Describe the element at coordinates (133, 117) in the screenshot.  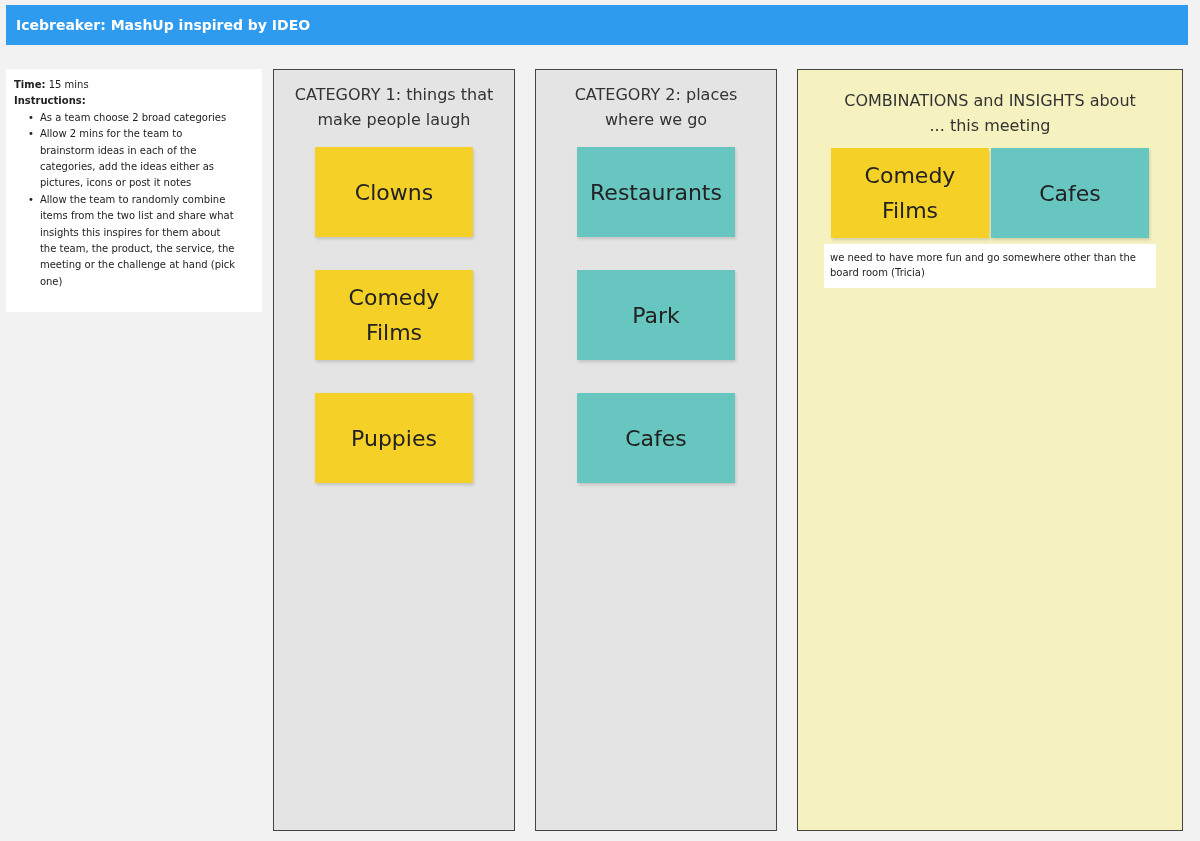
I see `instruction-item: As a team choose 2 broad categories` at that location.